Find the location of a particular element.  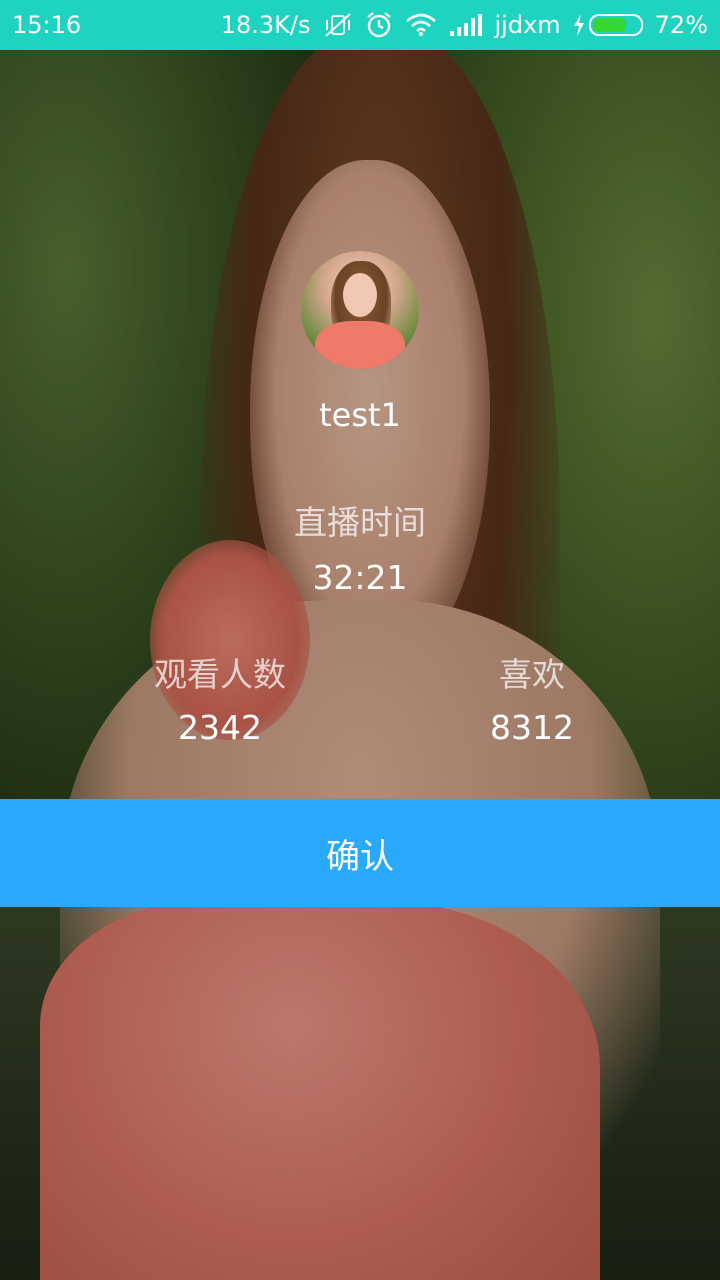

likes-value: 8312 is located at coordinates (532, 727).